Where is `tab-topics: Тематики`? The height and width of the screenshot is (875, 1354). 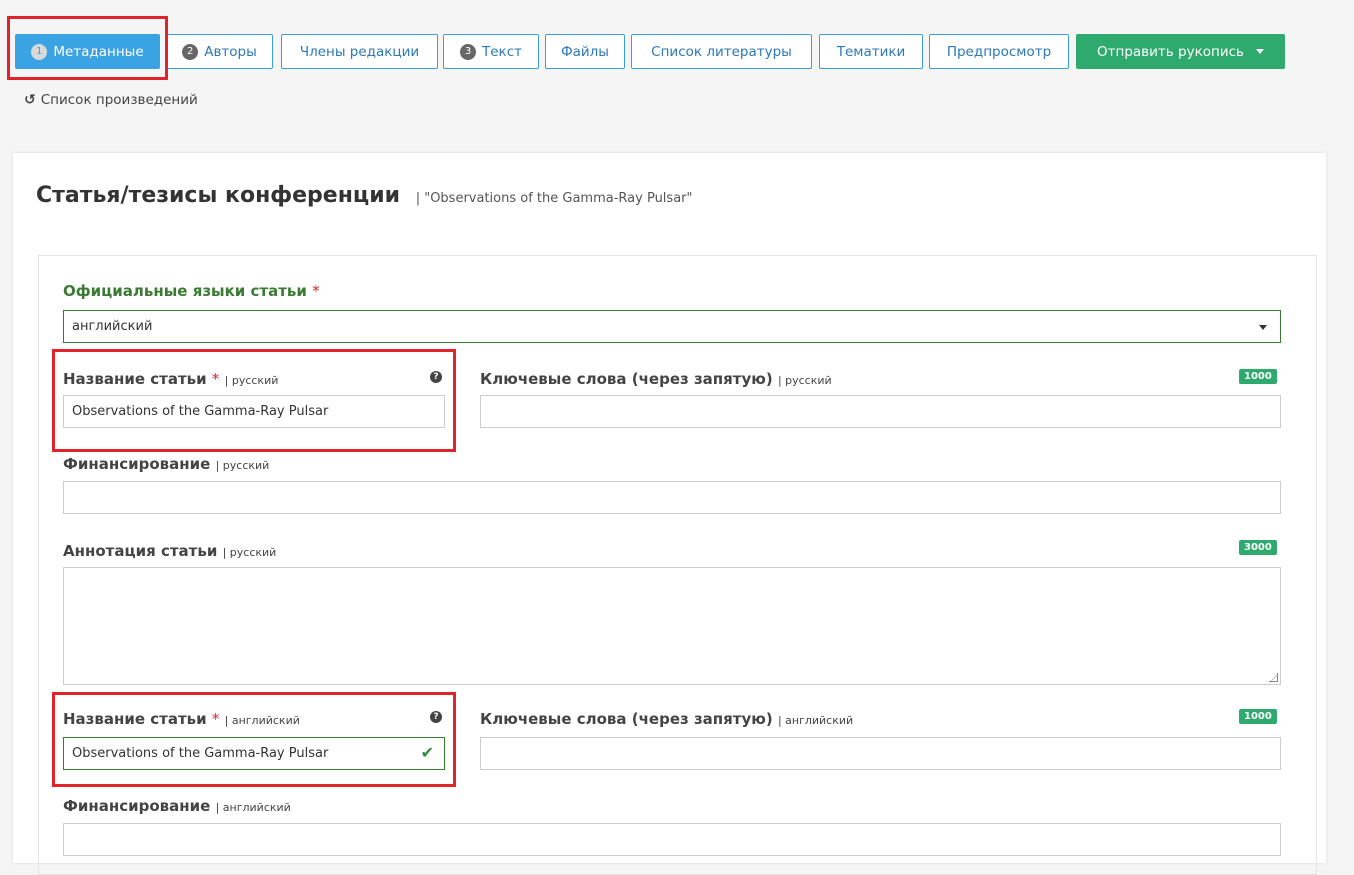 tab-topics: Тематики is located at coordinates (871, 51).